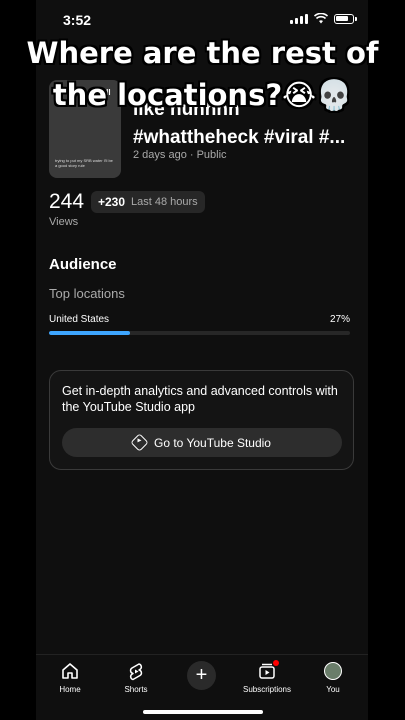  I want to click on location-name: United States, so click(79, 319).